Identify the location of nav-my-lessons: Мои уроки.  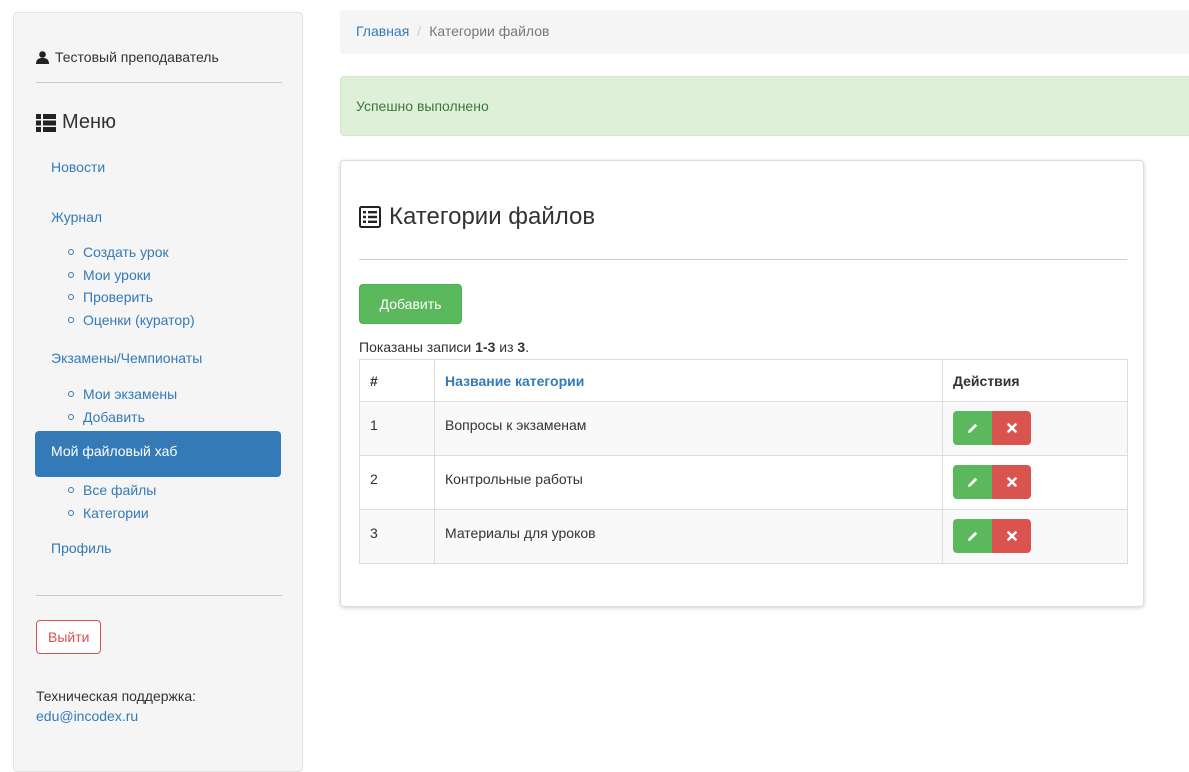
(131, 275).